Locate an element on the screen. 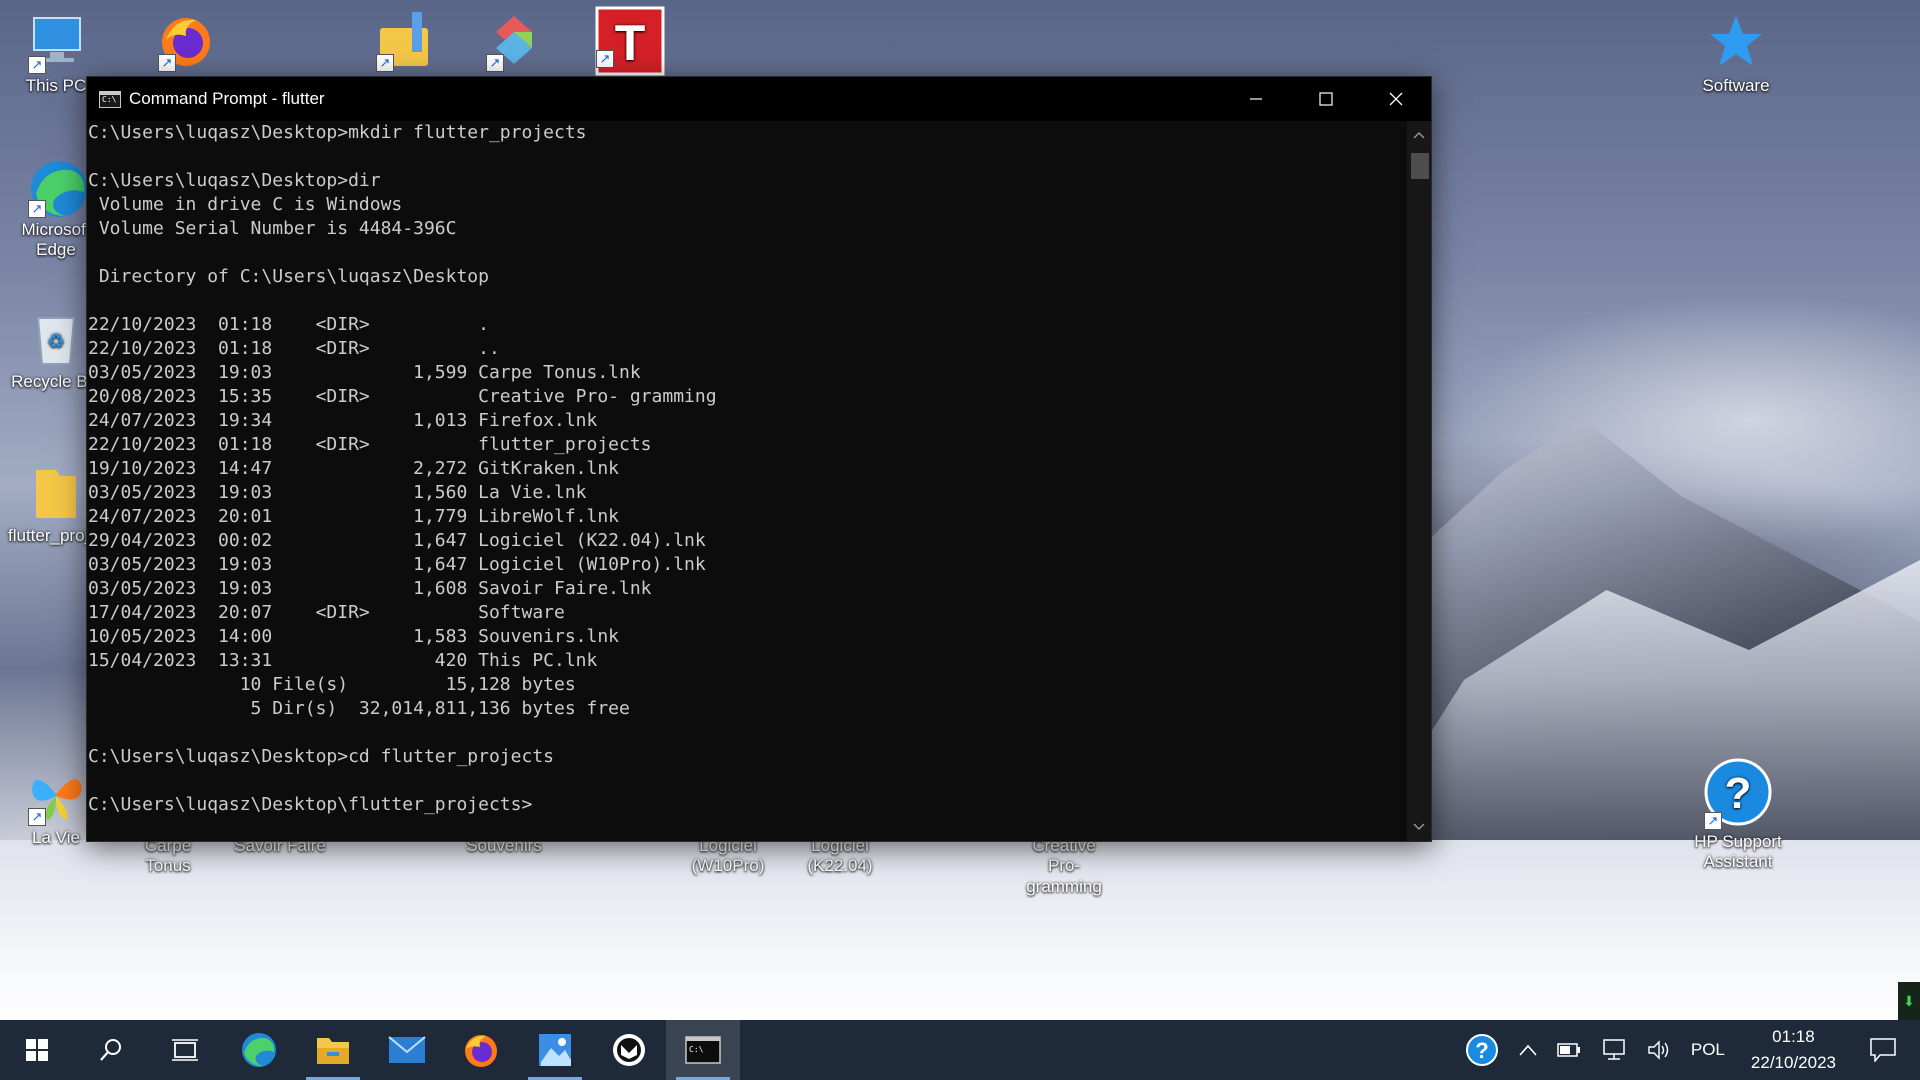  search-icon is located at coordinates (110, 1050).